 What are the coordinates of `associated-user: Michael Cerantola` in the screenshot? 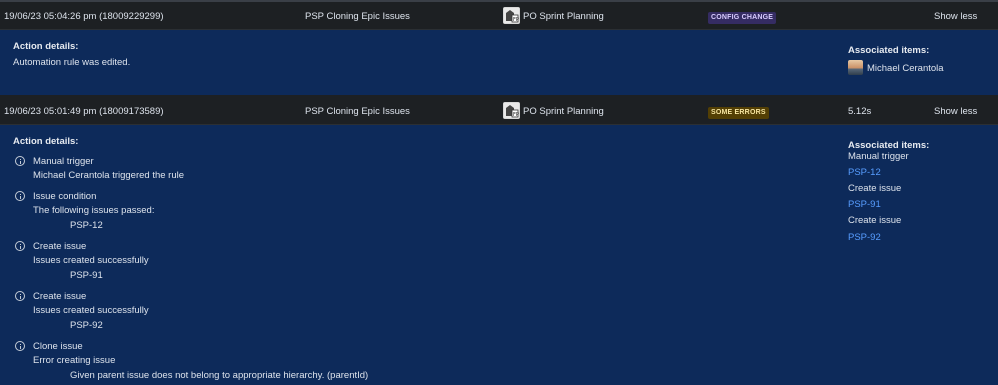 It's located at (905, 68).